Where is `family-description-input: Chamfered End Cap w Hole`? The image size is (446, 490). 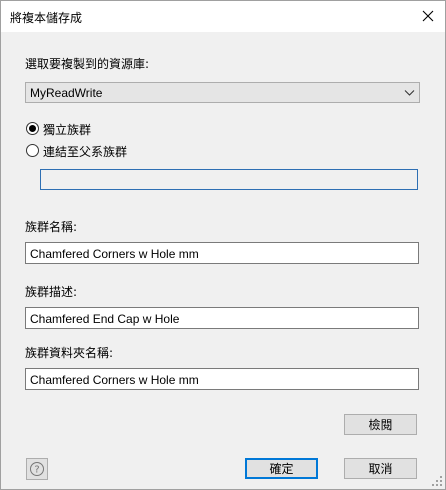 family-description-input: Chamfered End Cap w Hole is located at coordinates (222, 318).